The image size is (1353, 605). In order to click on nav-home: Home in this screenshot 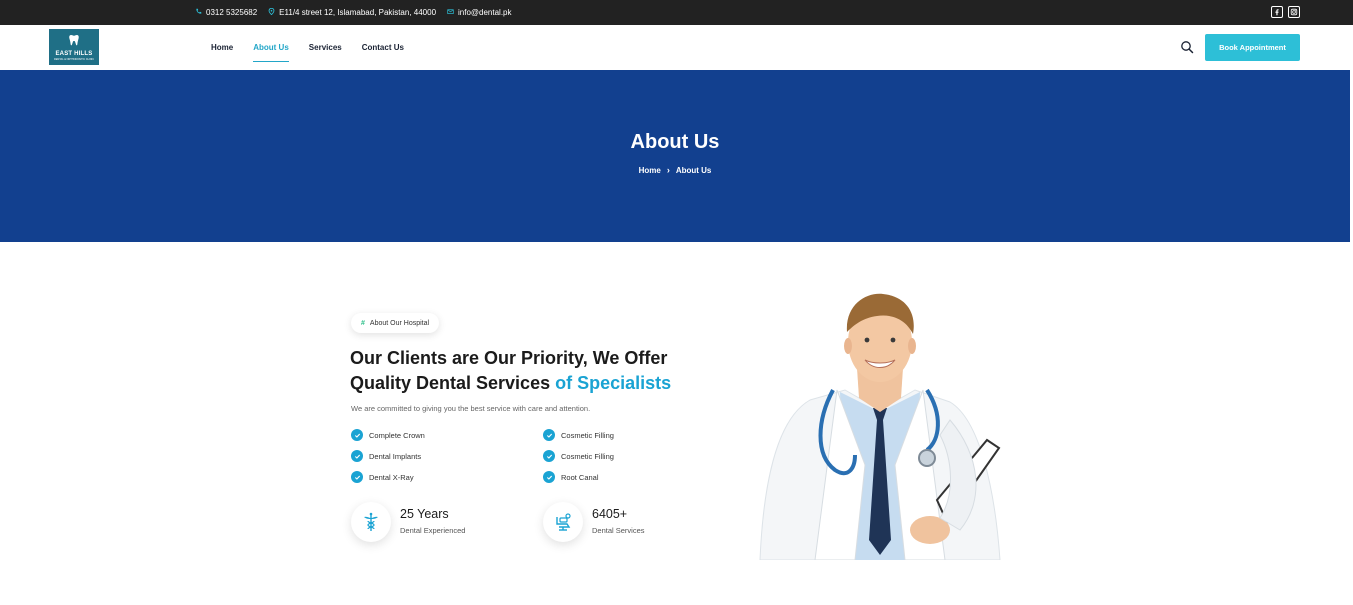, I will do `click(222, 47)`.